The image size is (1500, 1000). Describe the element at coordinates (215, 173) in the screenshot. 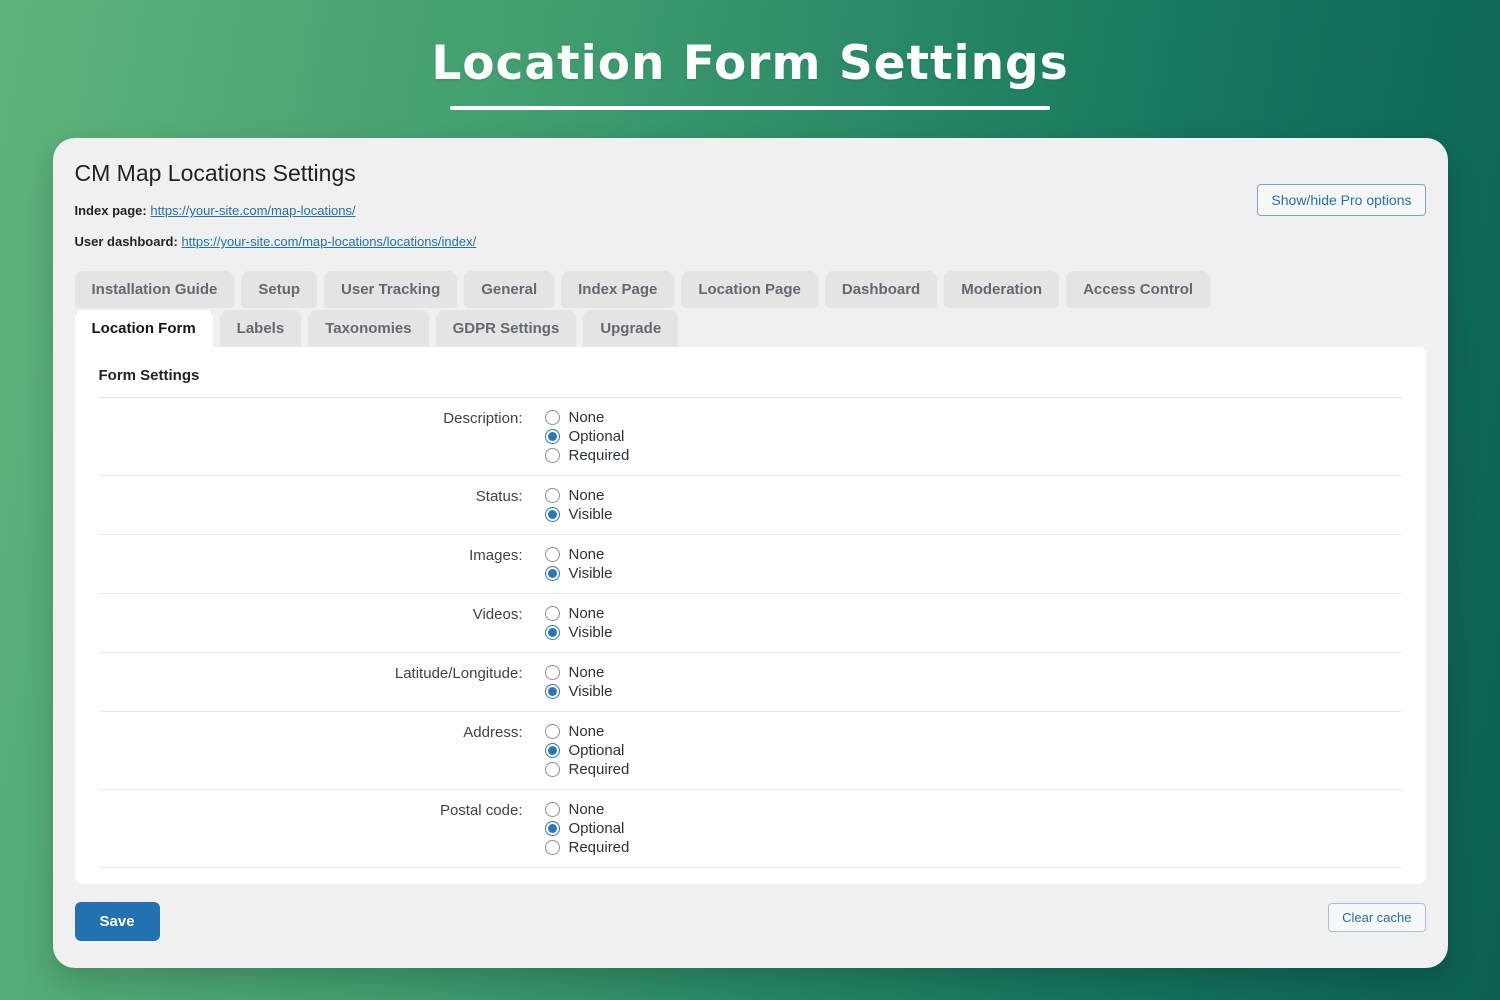

I see `card-title: CM Map Locations Settings` at that location.